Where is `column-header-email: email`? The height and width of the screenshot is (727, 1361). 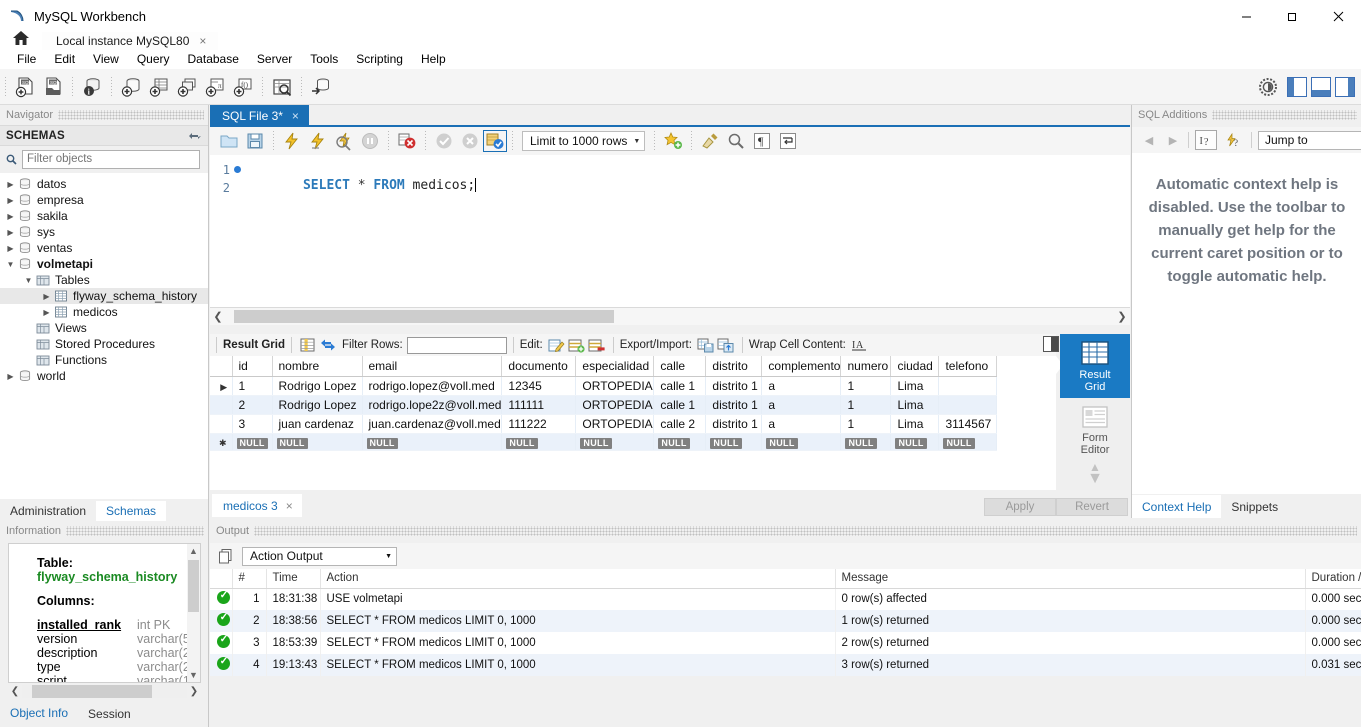
column-header-email: email is located at coordinates (432, 366).